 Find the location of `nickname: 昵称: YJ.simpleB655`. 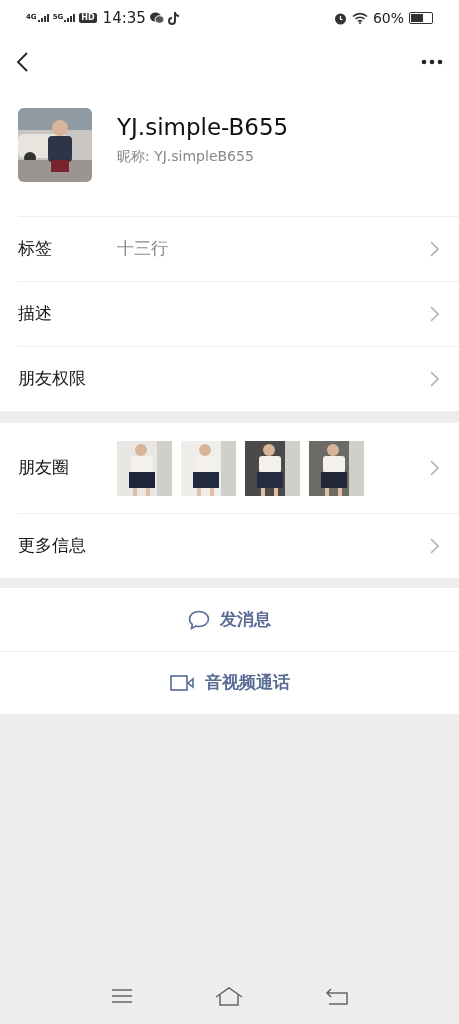

nickname: 昵称: YJ.simpleB655 is located at coordinates (186, 156).